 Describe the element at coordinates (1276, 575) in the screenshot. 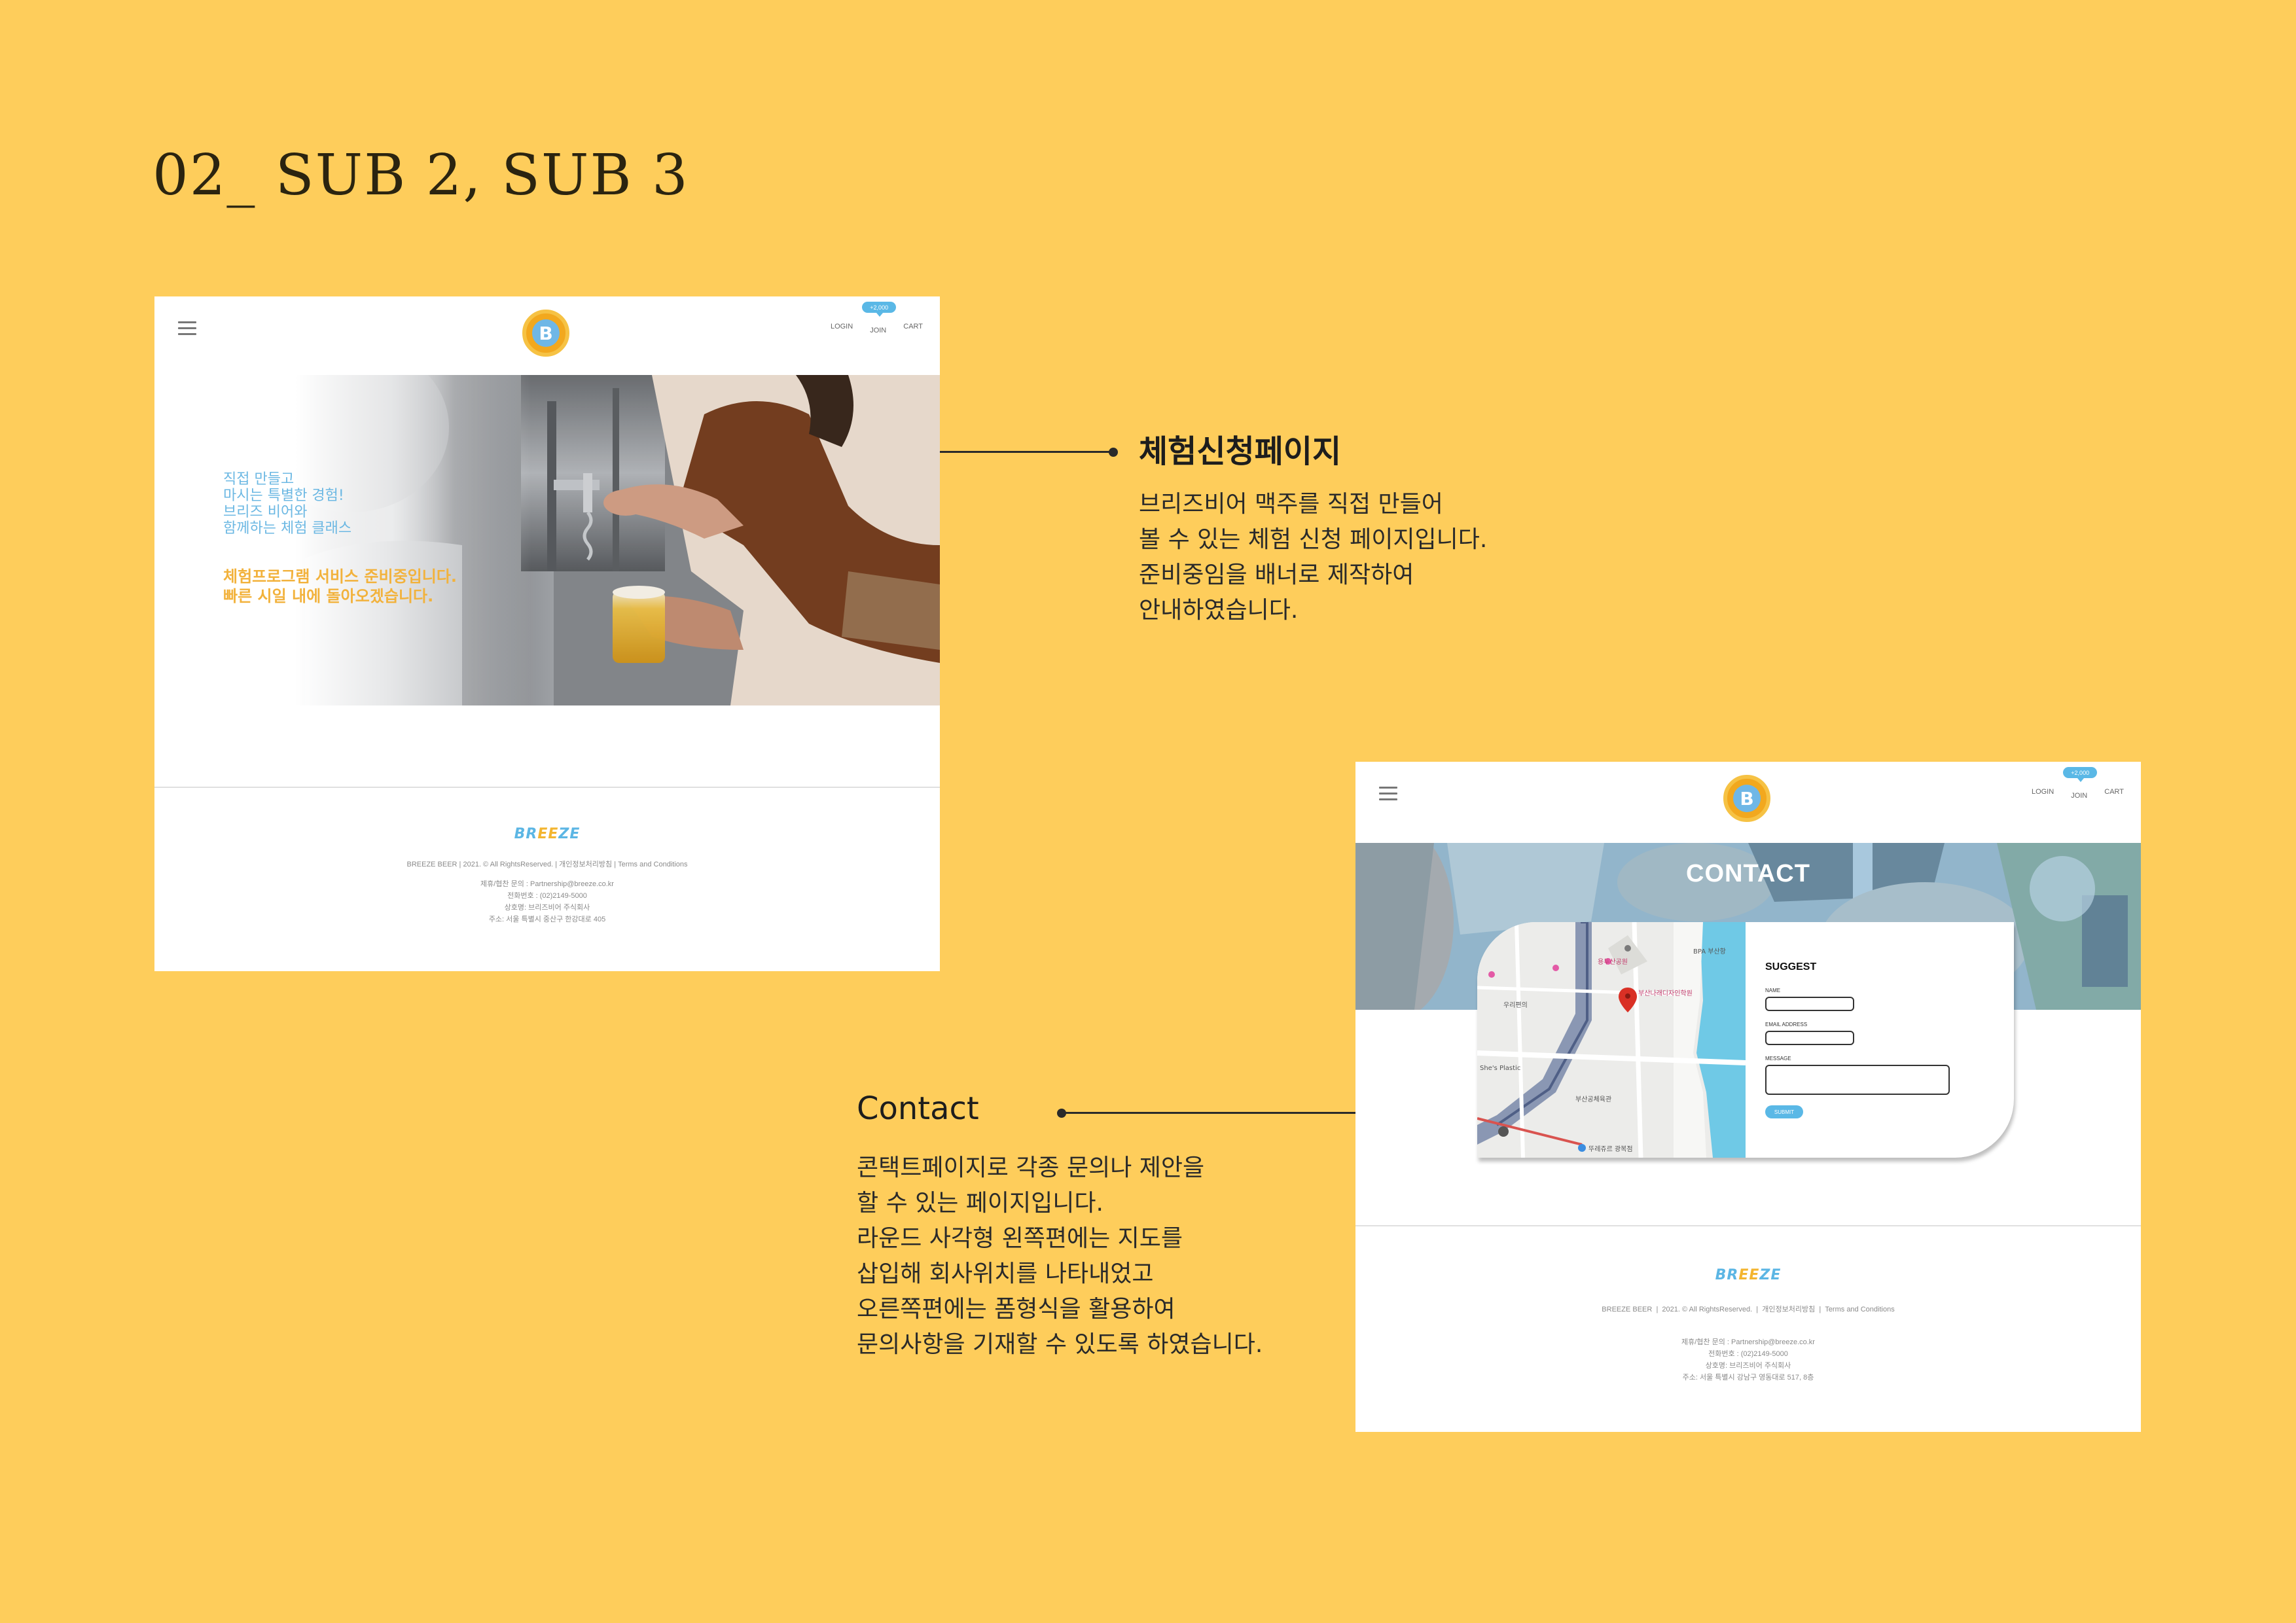

I see `annotation-line: 준비중임을 배너로 제작하여` at that location.